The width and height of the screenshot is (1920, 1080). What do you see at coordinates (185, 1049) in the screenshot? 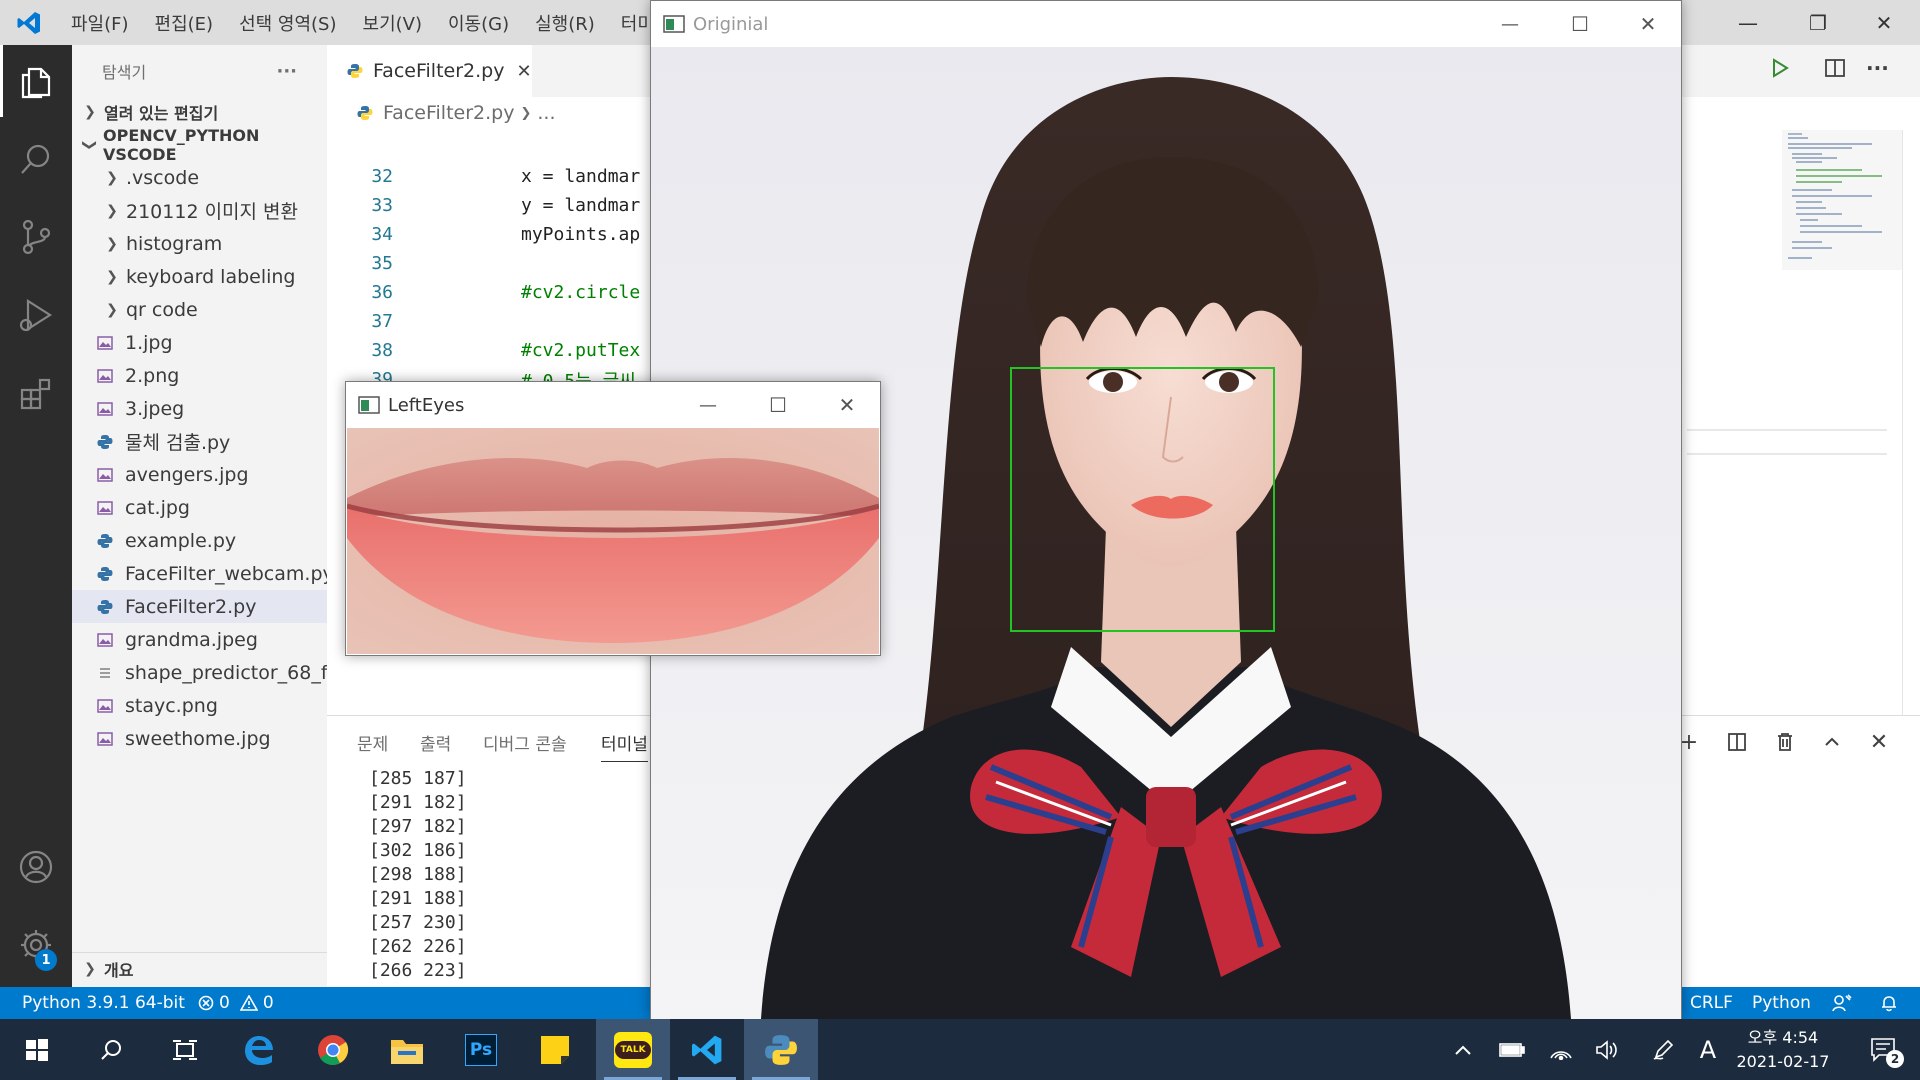
I see `task-view-icon` at bounding box center [185, 1049].